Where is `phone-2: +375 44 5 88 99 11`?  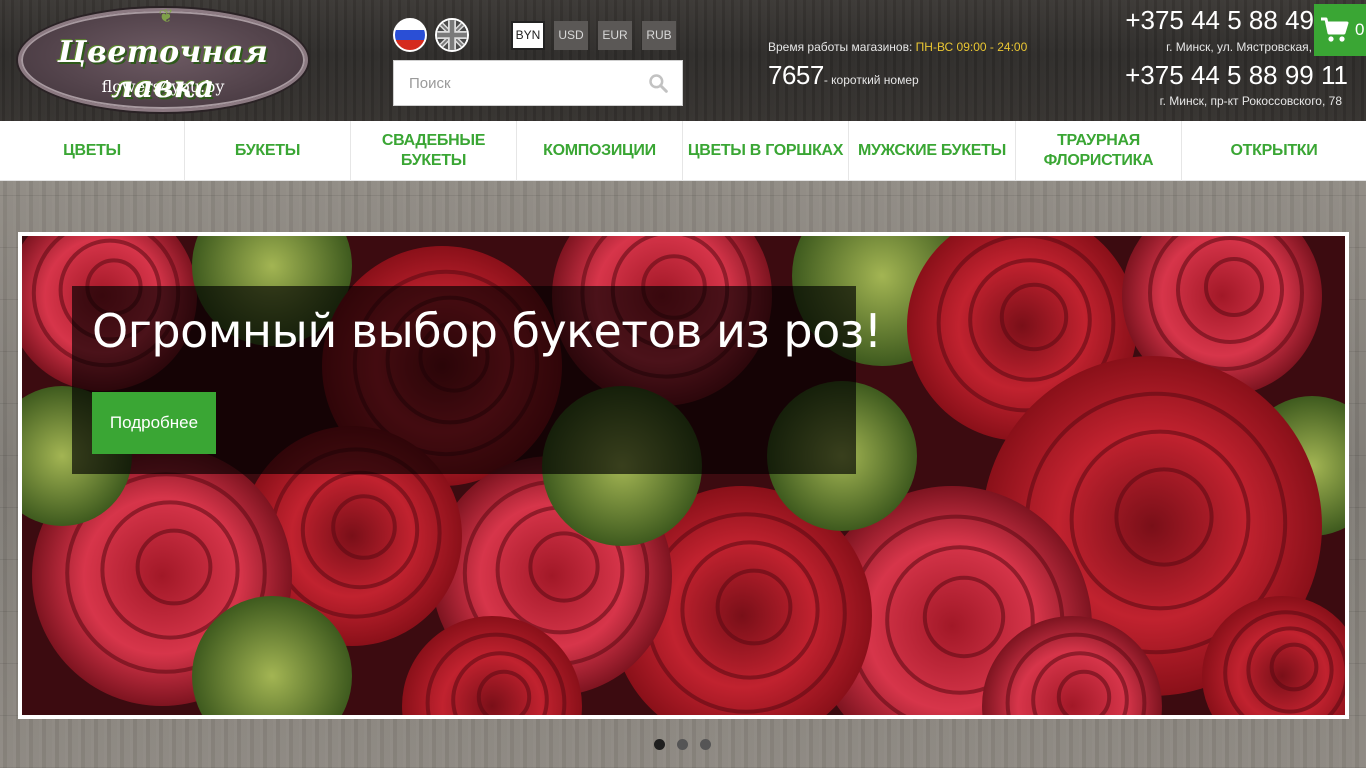 phone-2: +375 44 5 88 99 11 is located at coordinates (1236, 75).